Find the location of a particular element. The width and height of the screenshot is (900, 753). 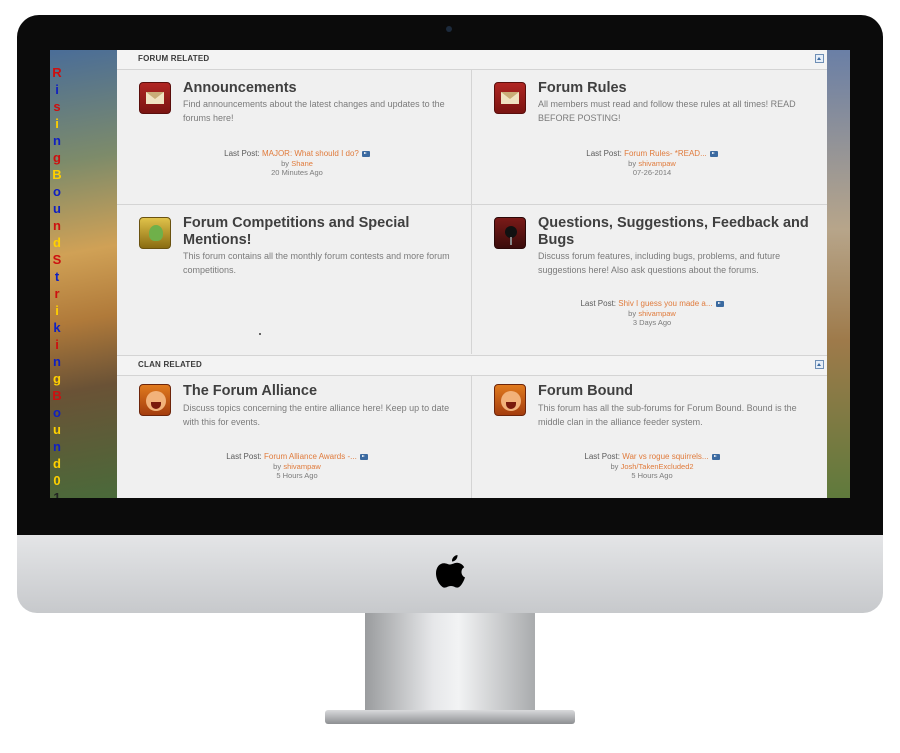

sidebar-letters: RisingBoundStrikingBound01KG is located at coordinates (57, 281).